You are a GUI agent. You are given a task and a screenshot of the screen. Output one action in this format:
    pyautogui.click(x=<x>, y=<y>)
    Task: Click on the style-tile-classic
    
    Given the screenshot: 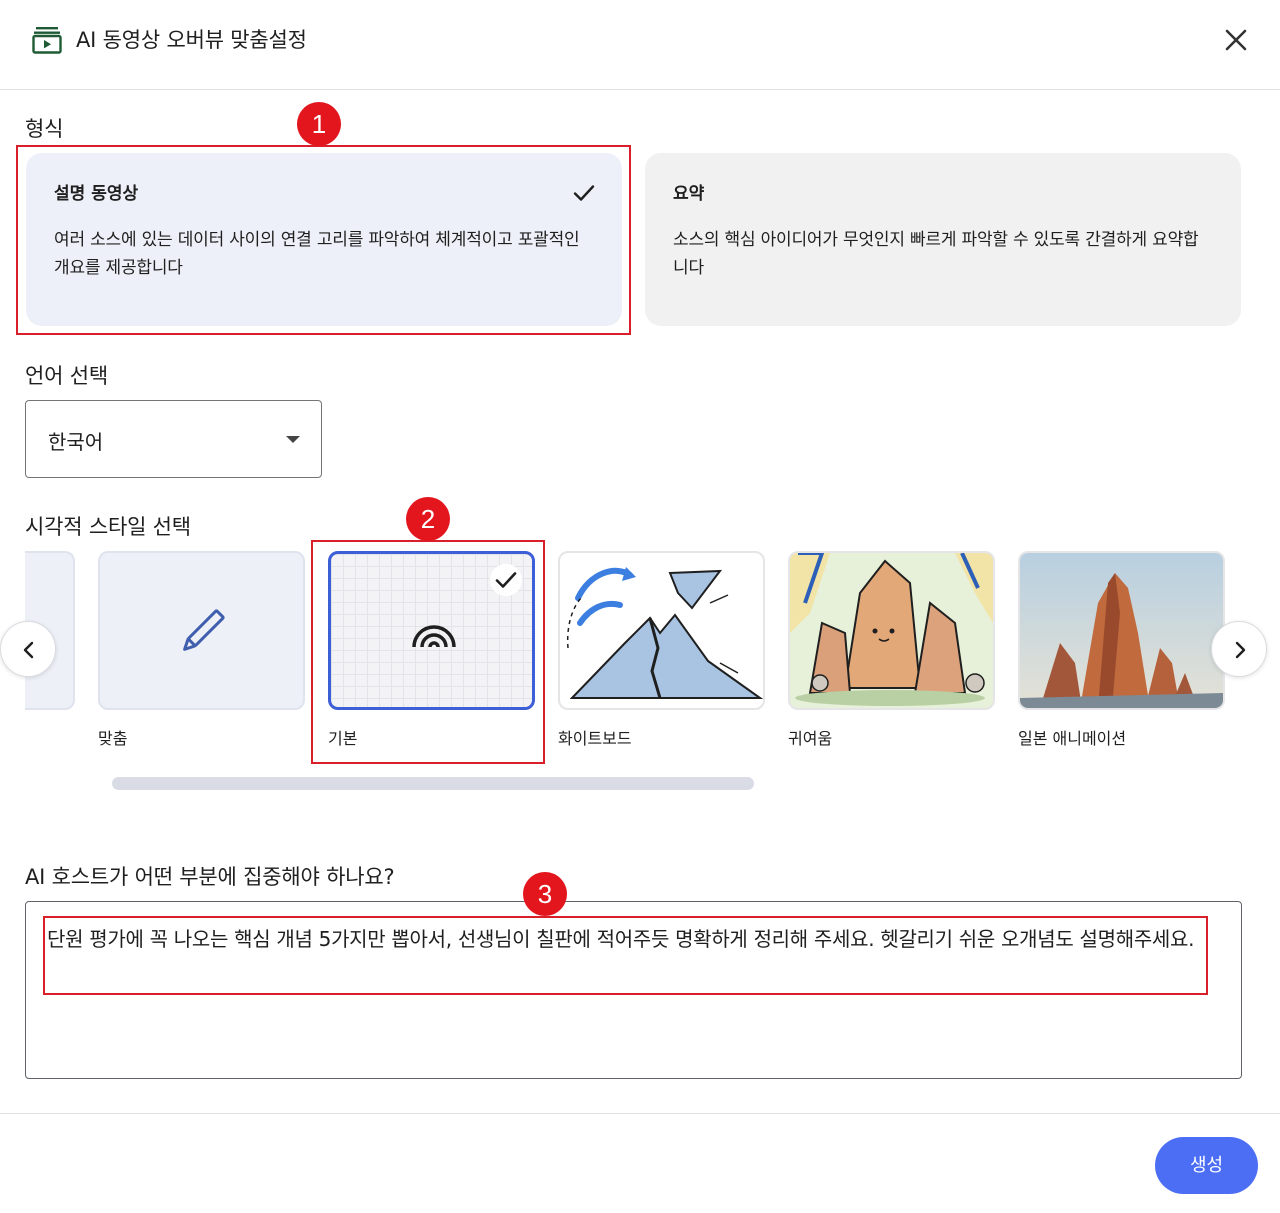 What is the action you would take?
    pyautogui.click(x=431, y=630)
    